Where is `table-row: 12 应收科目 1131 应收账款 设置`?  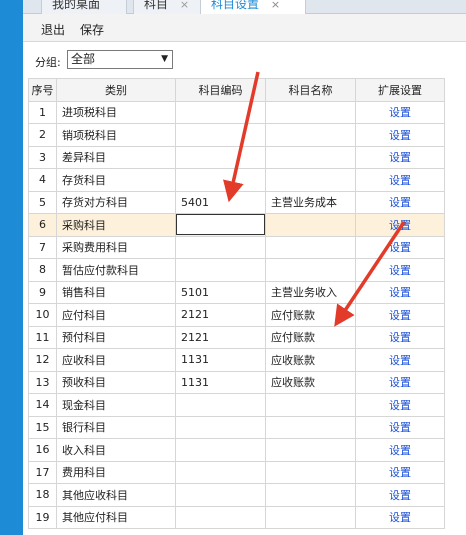
table-row: 12 应收科目 1131 应收账款 设置 is located at coordinates (236, 360).